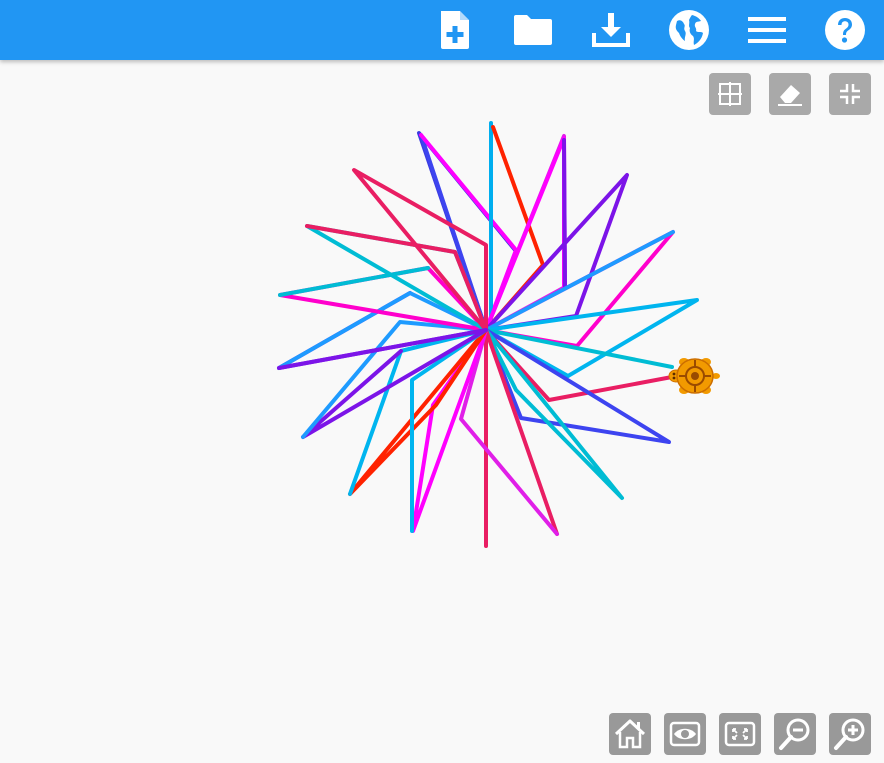 The height and width of the screenshot is (763, 884). I want to click on clear-canvas-icon, so click(790, 95).